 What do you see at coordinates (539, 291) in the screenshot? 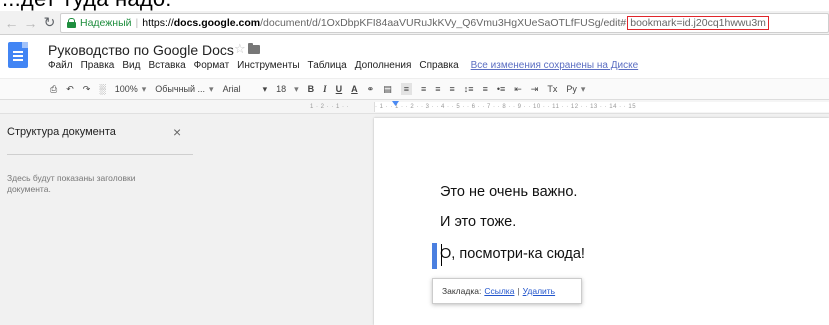
I see `bookmark-remove-link: Удалить` at bounding box center [539, 291].